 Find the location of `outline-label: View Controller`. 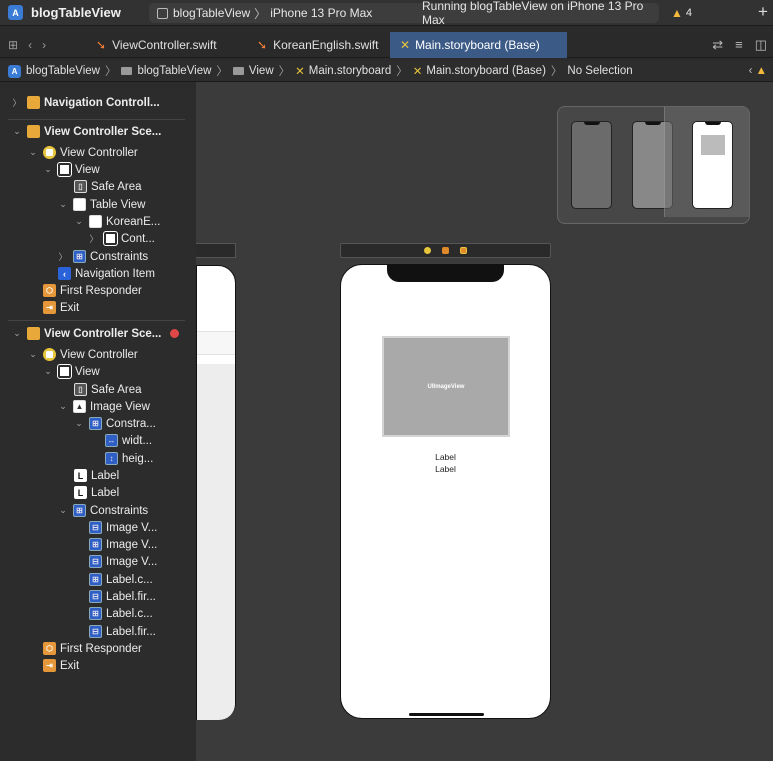

outline-label: View Controller is located at coordinates (99, 354).